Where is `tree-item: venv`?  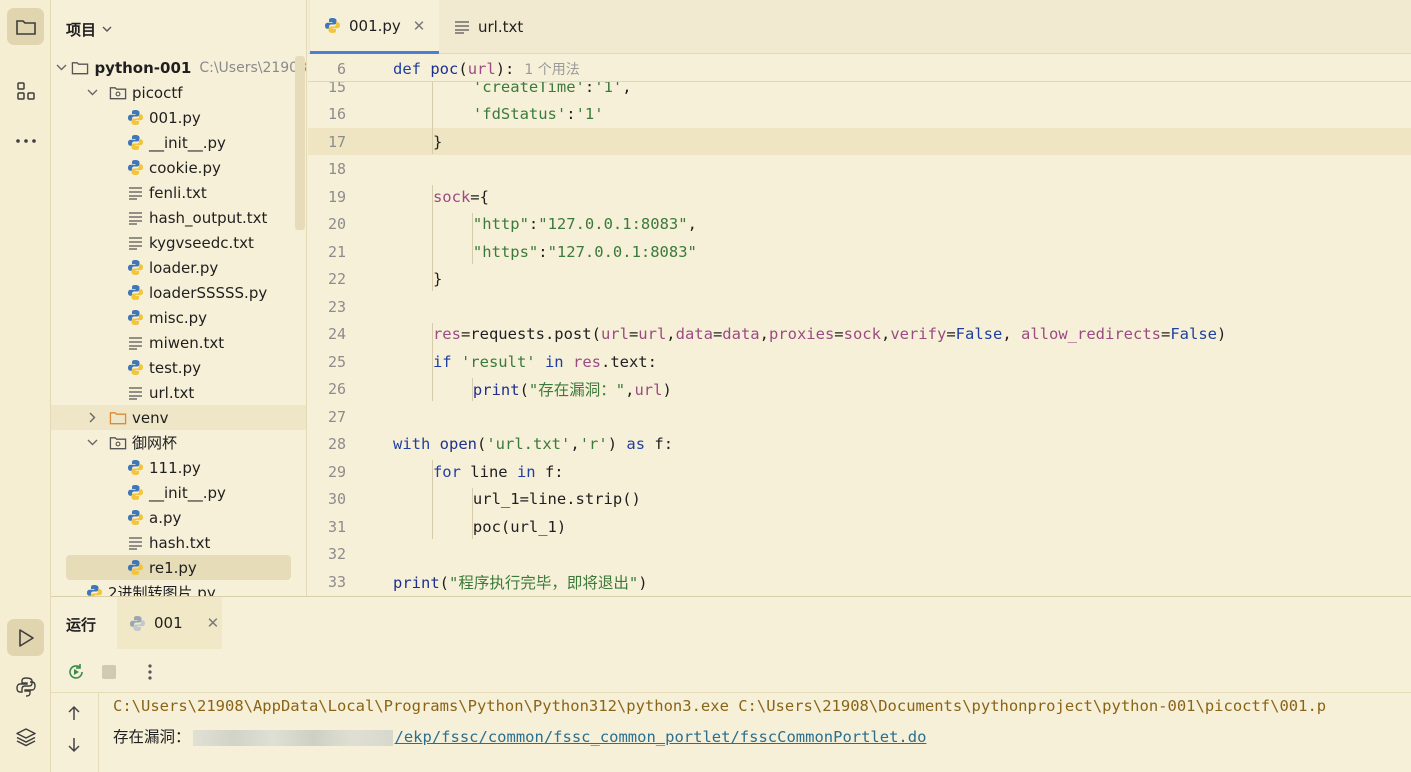 tree-item: venv is located at coordinates (178, 417).